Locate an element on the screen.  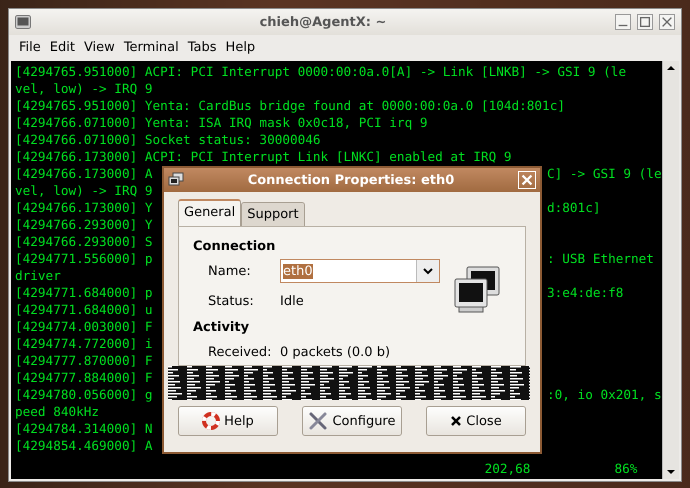
field-label: Received: is located at coordinates (239, 352).